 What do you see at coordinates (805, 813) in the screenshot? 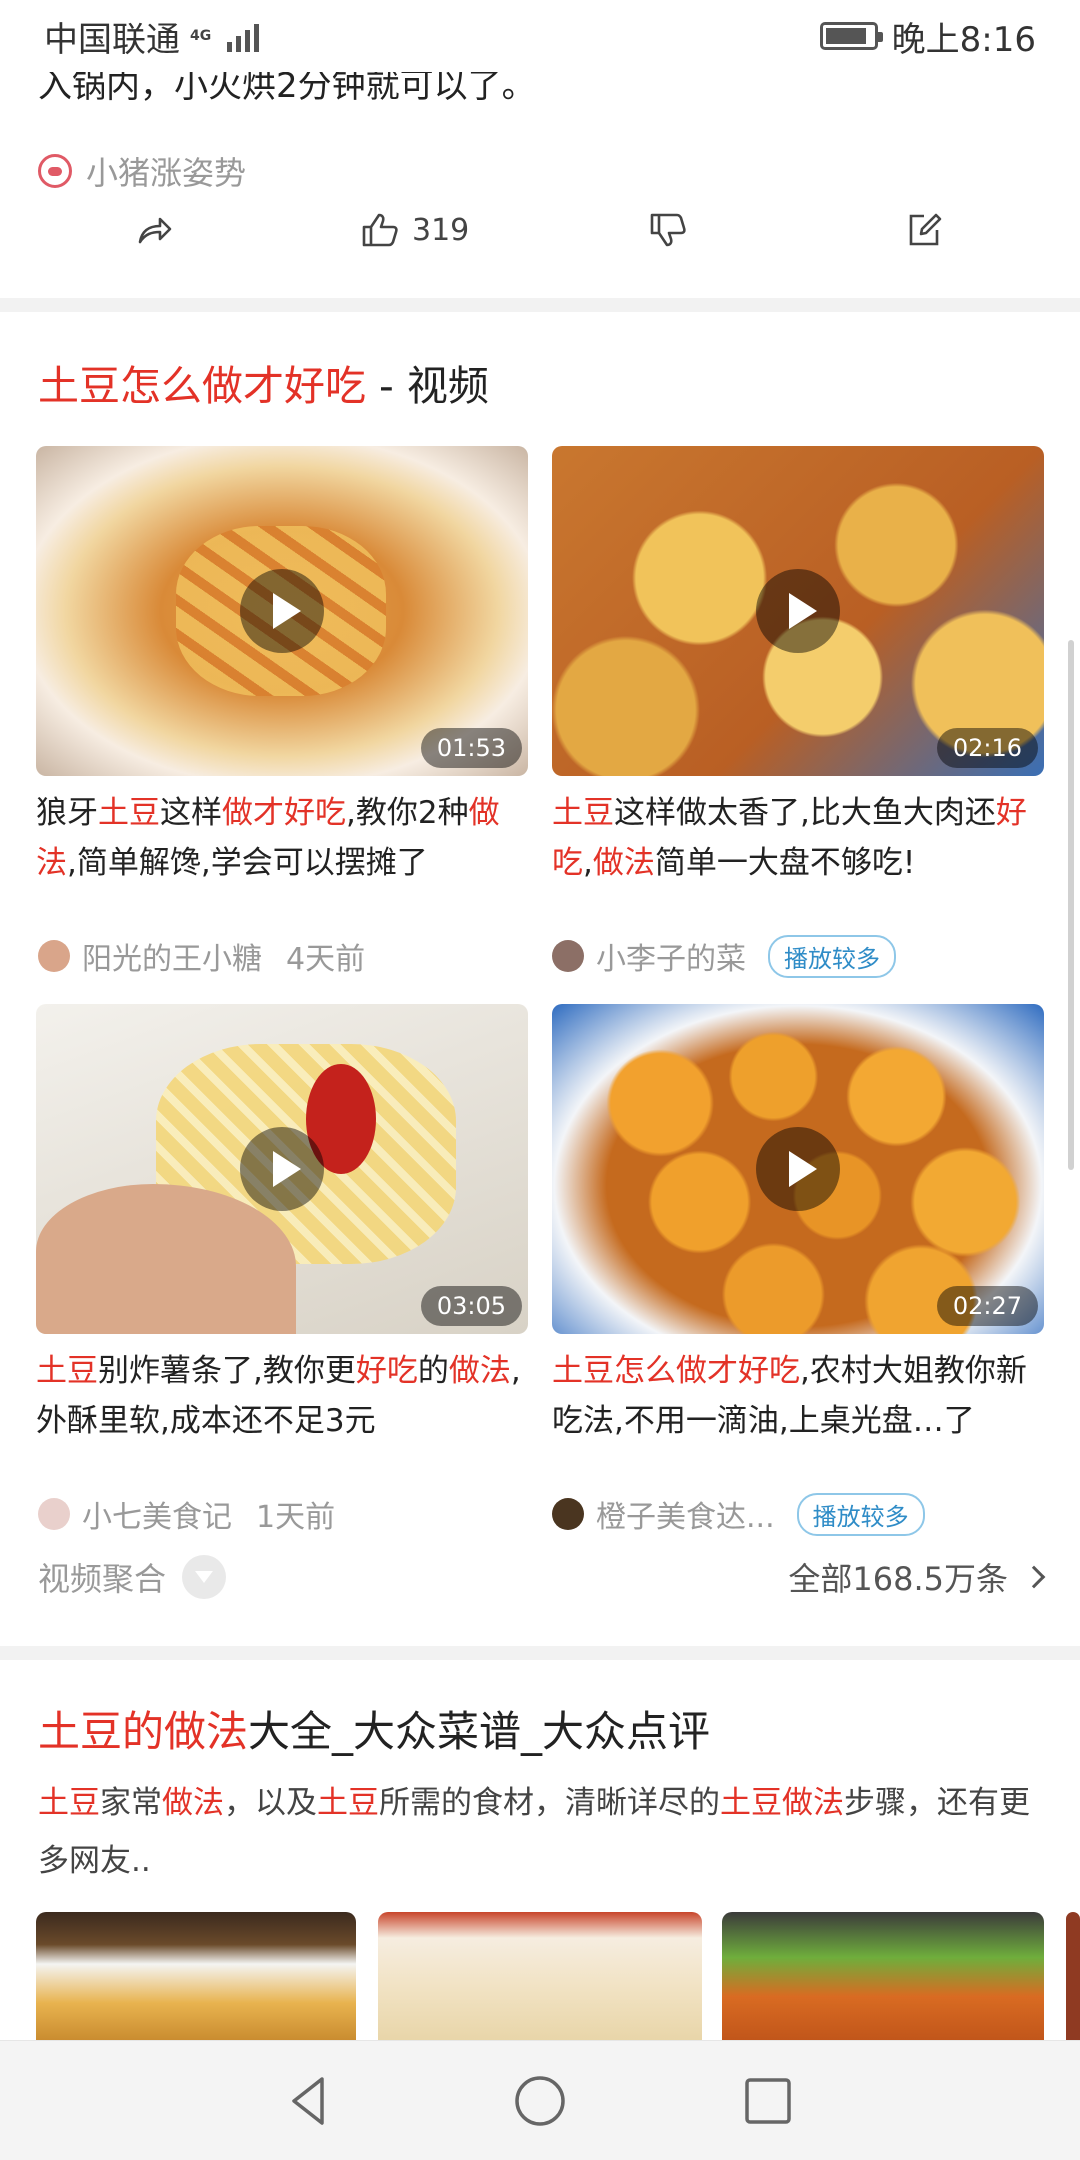
I see `text-segment: 这样做太香了,比大鱼大肉还` at bounding box center [805, 813].